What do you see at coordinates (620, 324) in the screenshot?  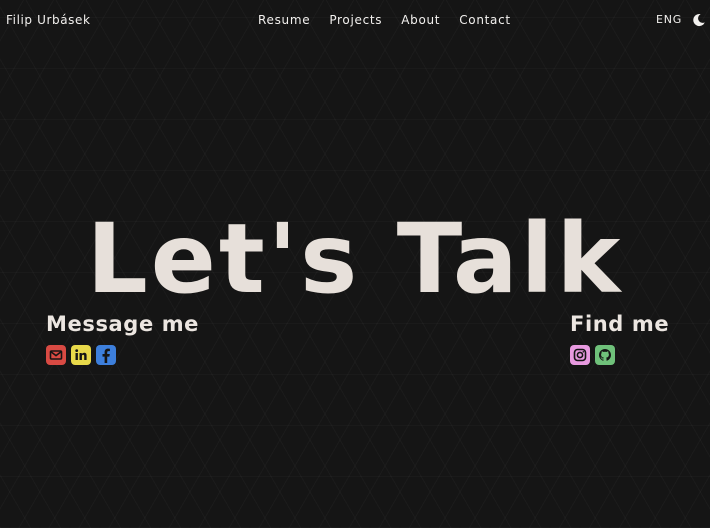 I see `find-me-title: Find me` at bounding box center [620, 324].